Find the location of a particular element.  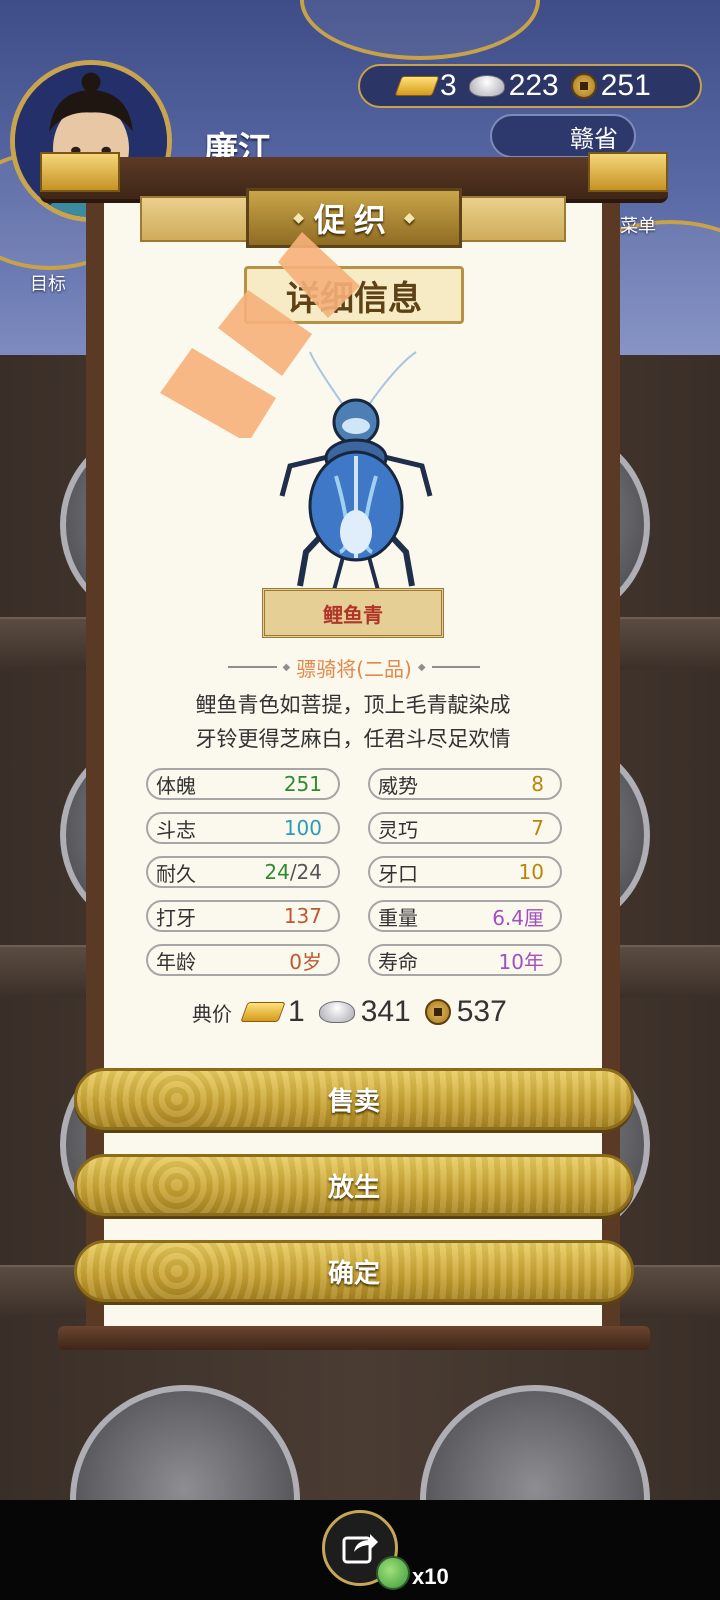

rank-line: ◆ 骠骑将(二品) ◆ is located at coordinates (354, 667).